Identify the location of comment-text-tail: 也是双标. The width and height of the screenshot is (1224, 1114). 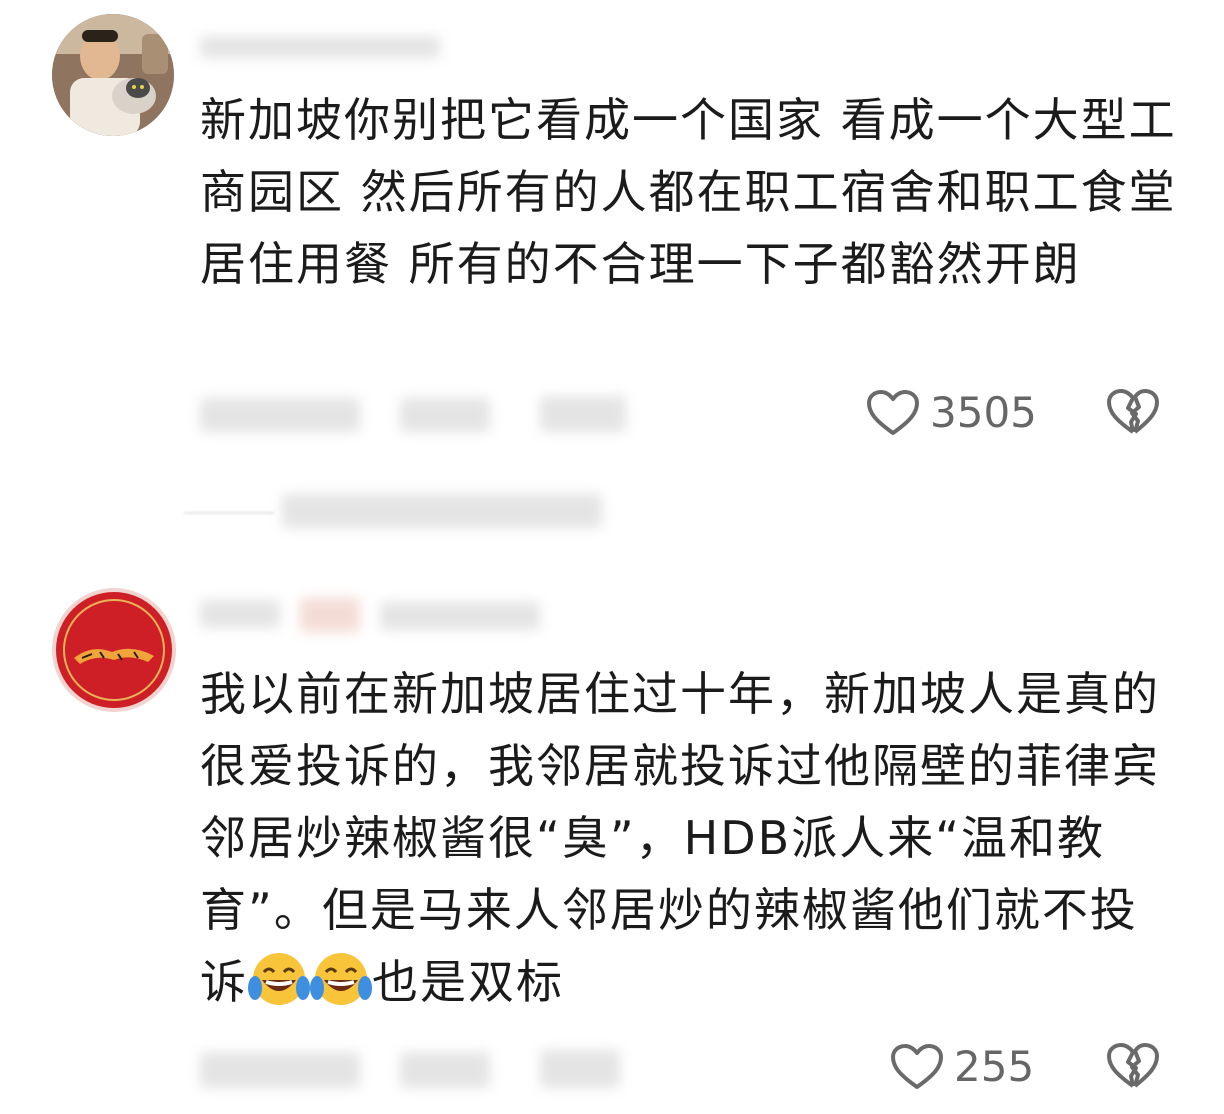
(468, 982).